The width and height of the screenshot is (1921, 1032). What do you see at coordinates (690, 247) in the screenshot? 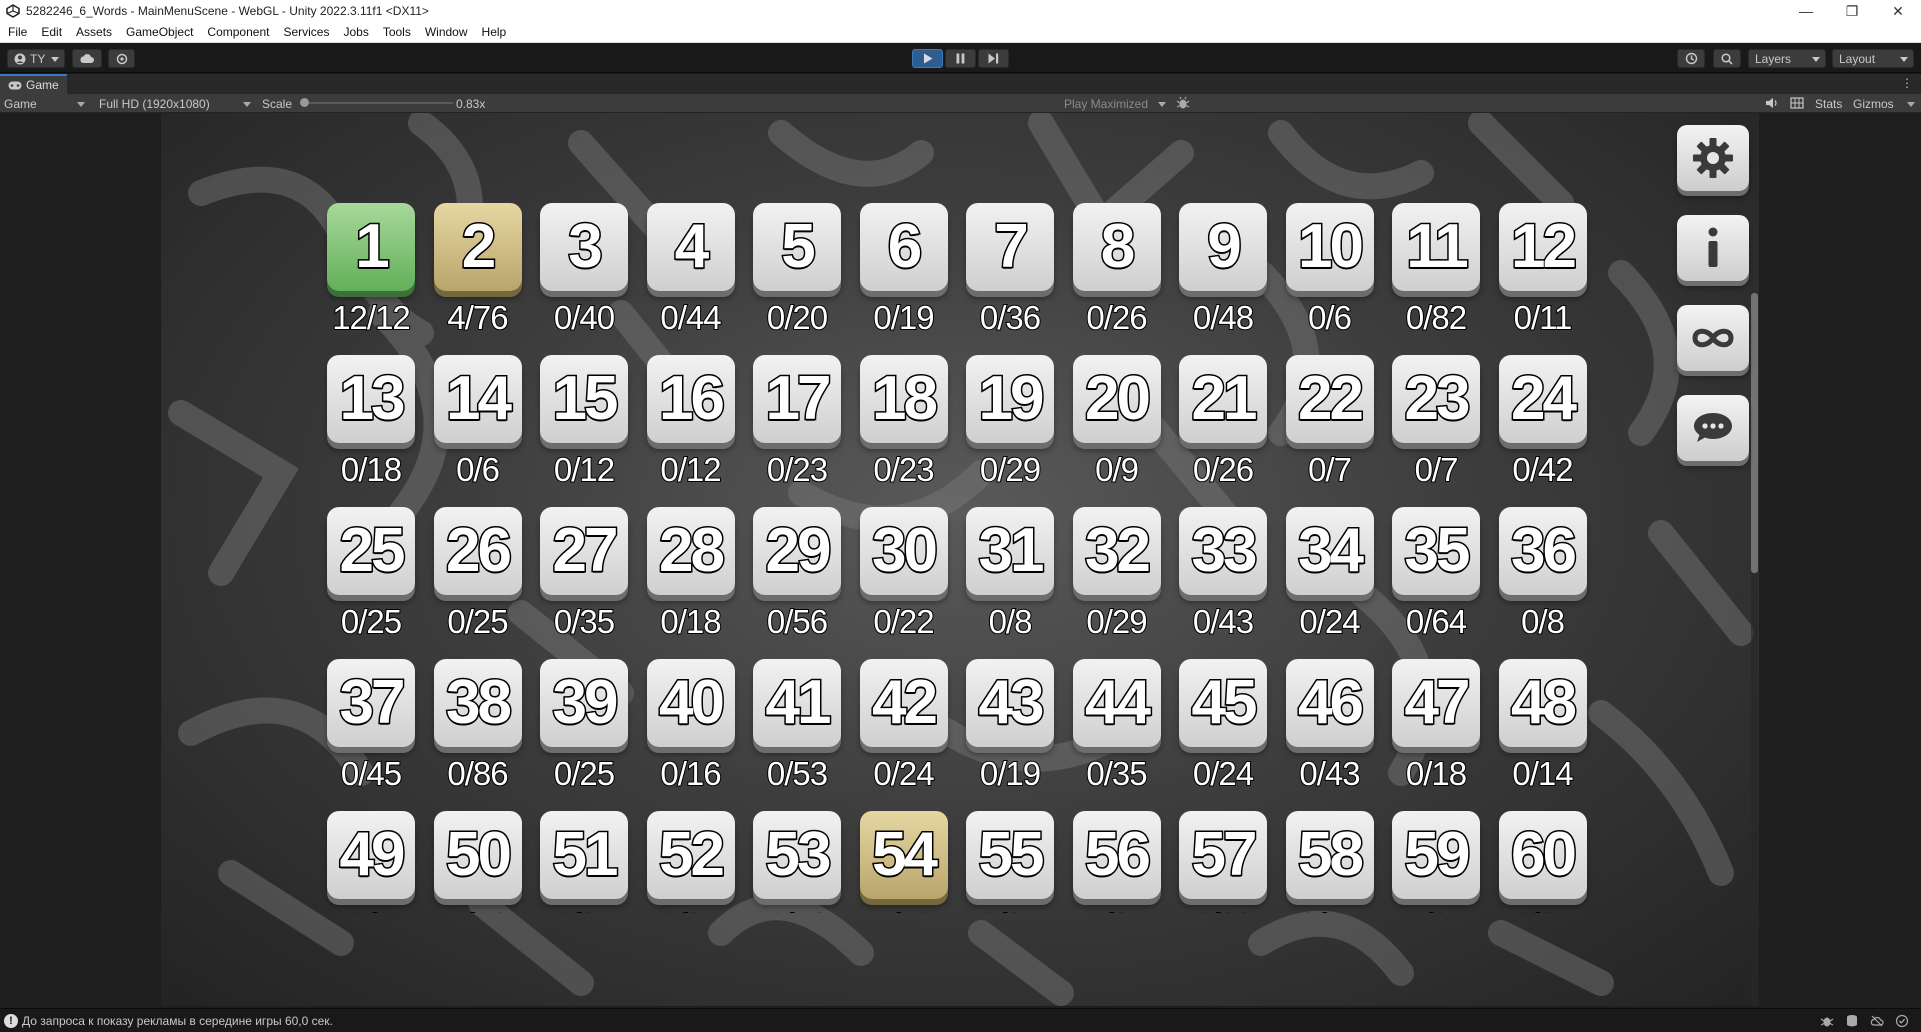
I see `level-tile: 4` at bounding box center [690, 247].